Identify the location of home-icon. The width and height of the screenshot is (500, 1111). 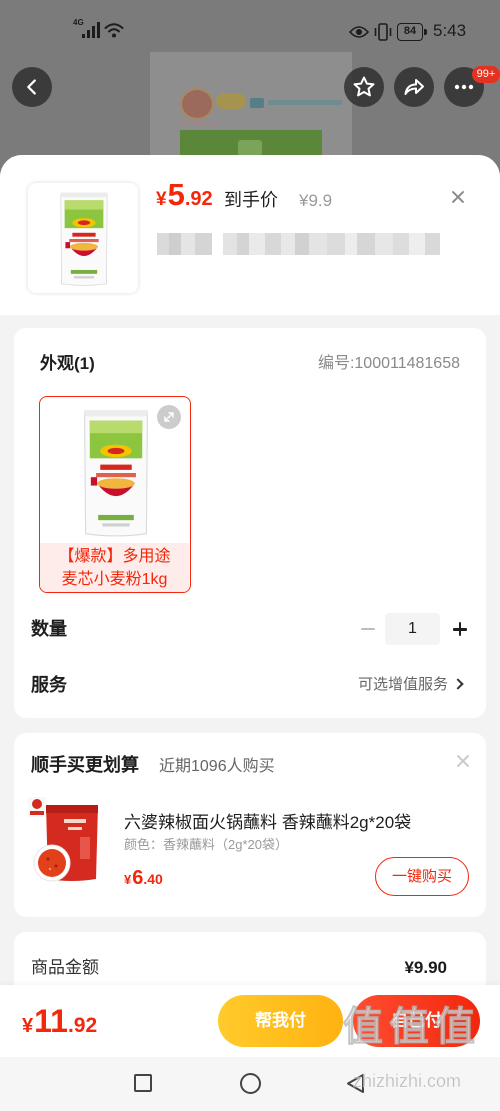
(250, 1083).